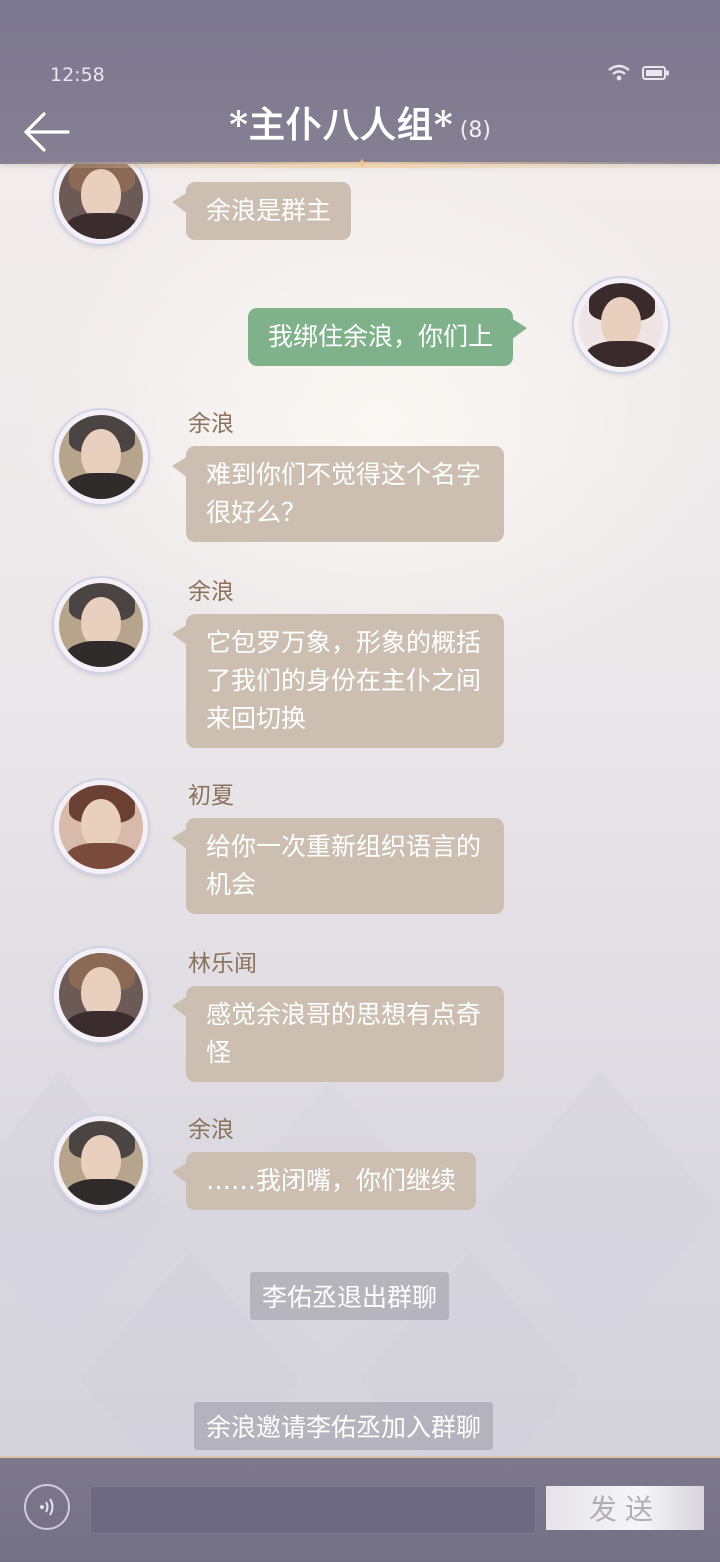  I want to click on sender-name: 初夏, so click(211, 796).